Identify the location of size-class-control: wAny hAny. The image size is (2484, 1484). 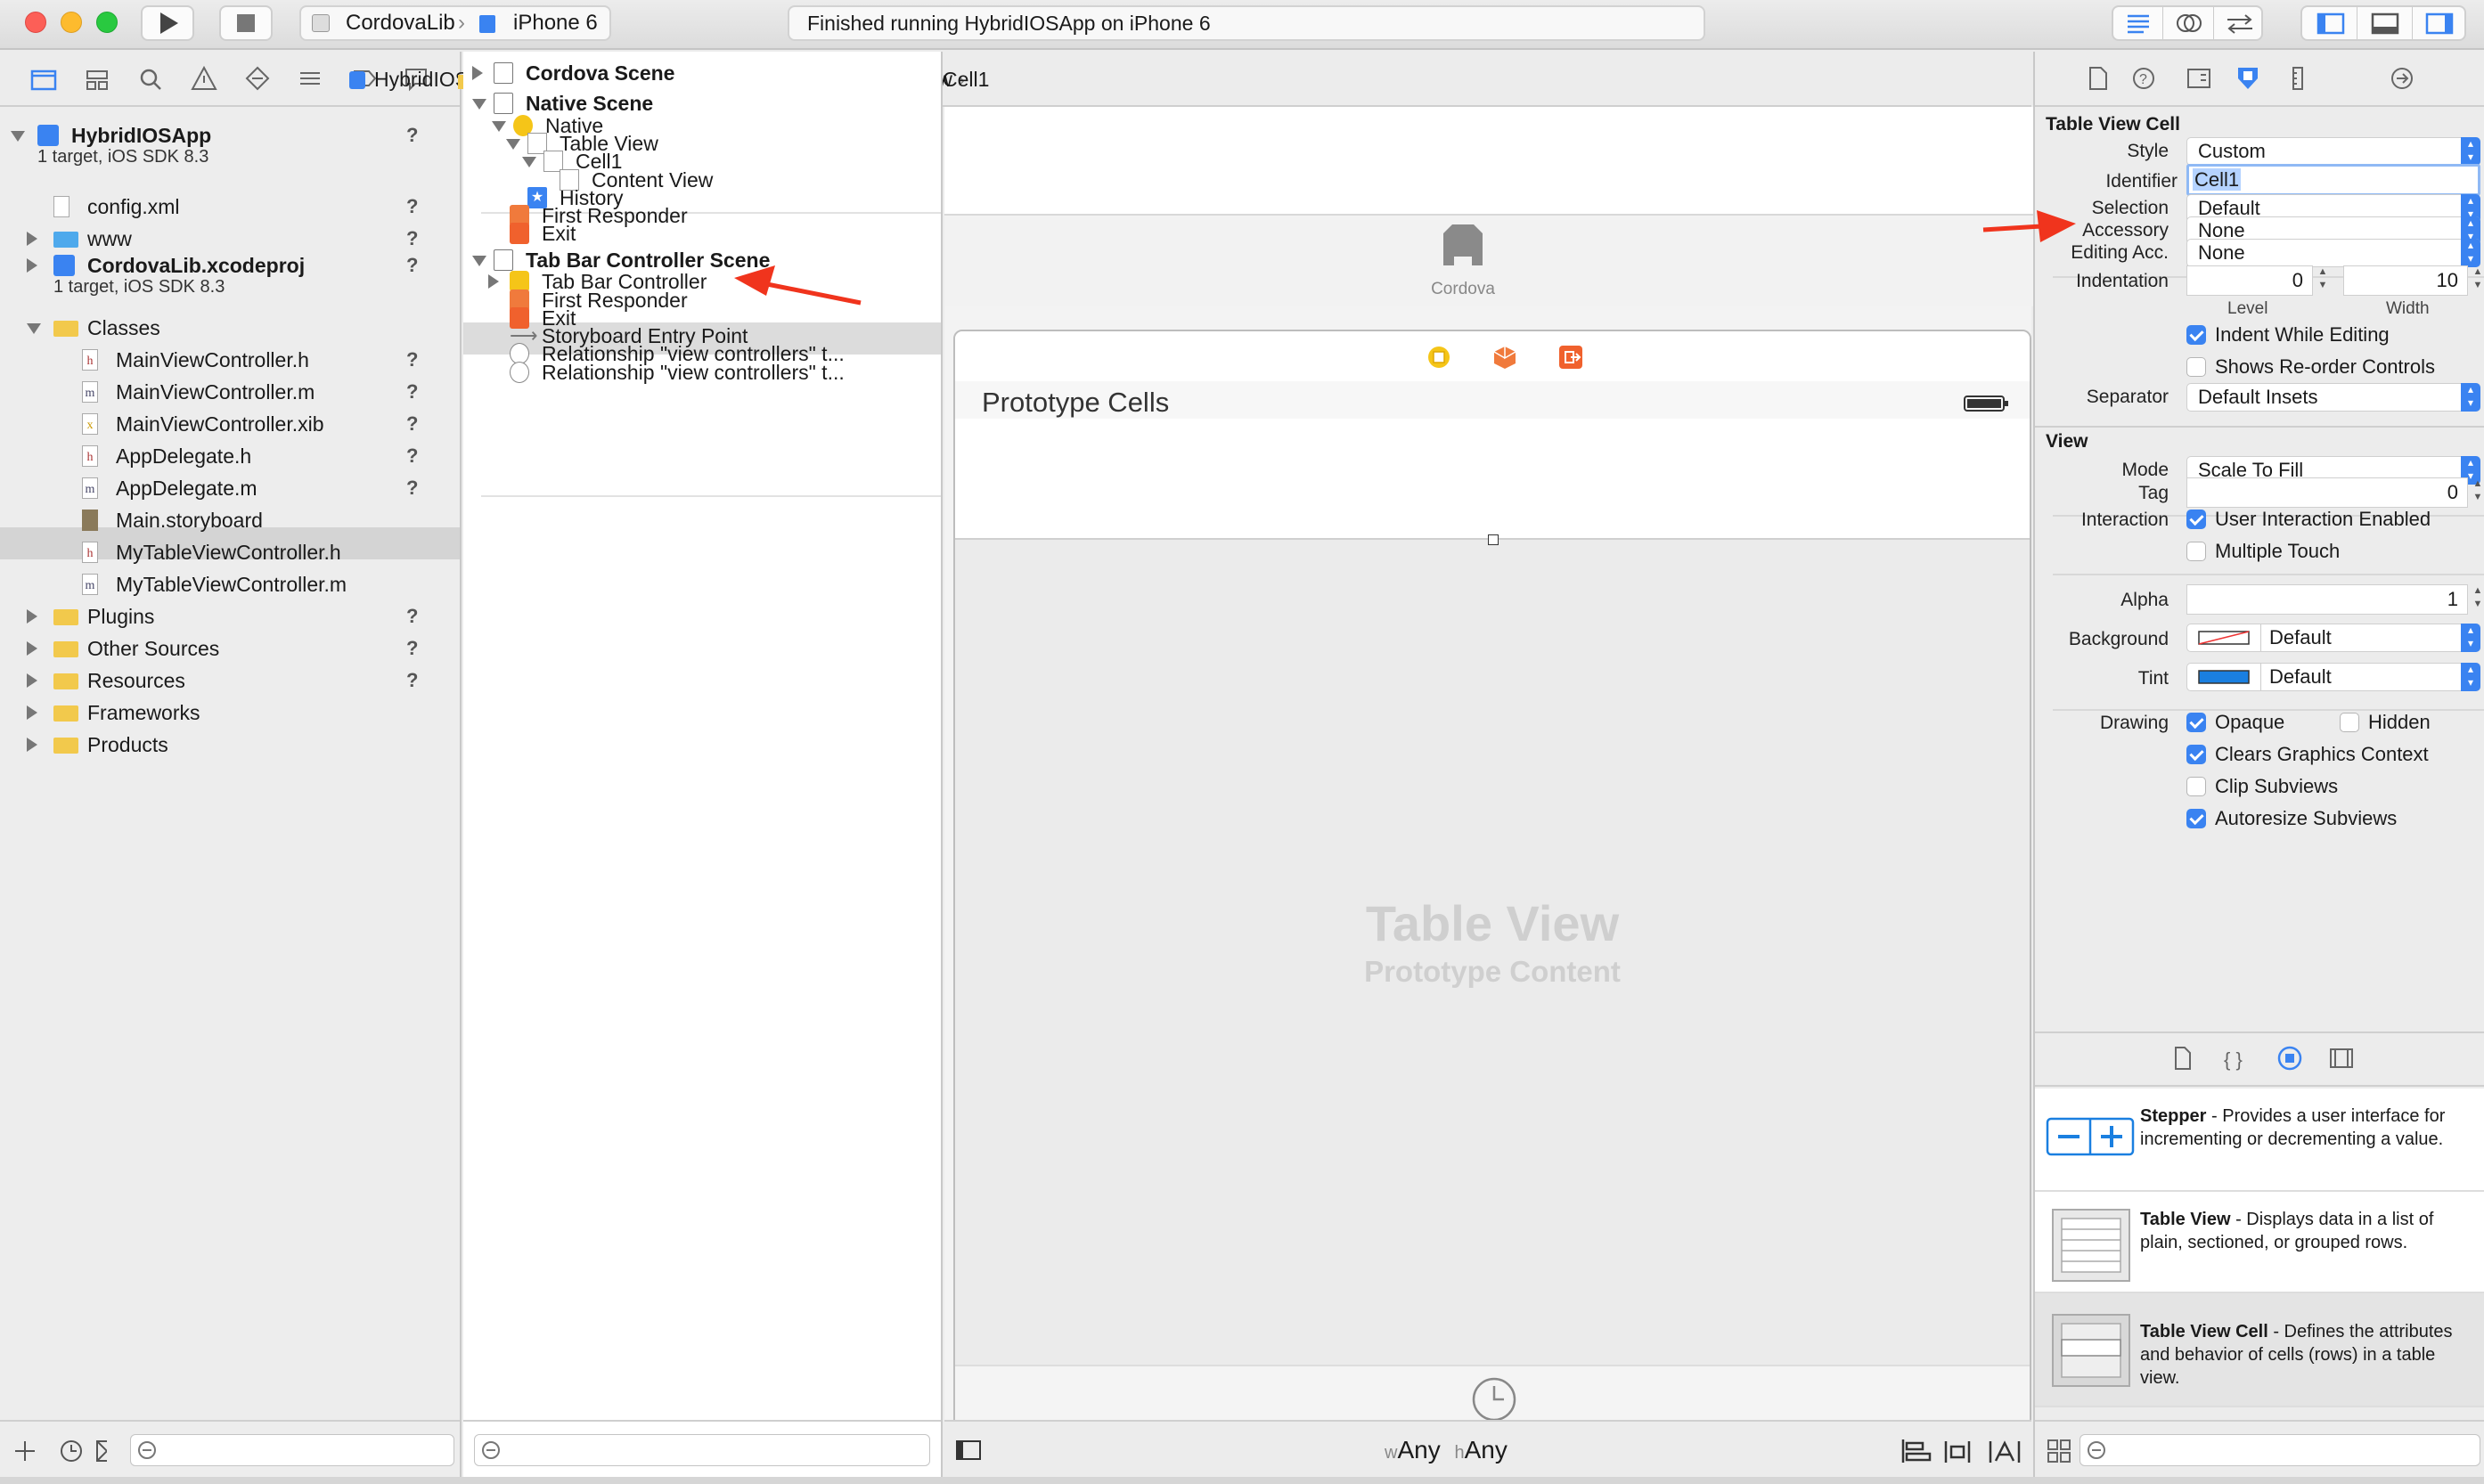
(1447, 1450).